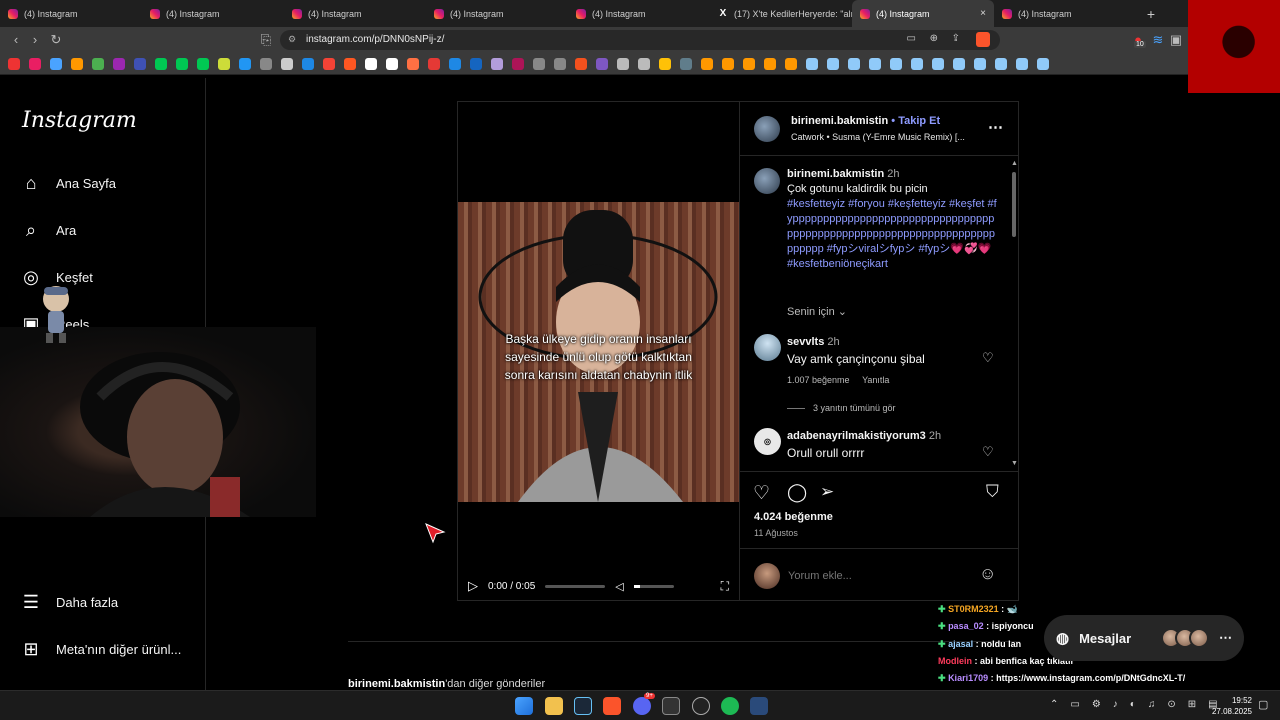 The width and height of the screenshot is (1280, 720). I want to click on fullscreen-icon: ⛶, so click(725, 586).